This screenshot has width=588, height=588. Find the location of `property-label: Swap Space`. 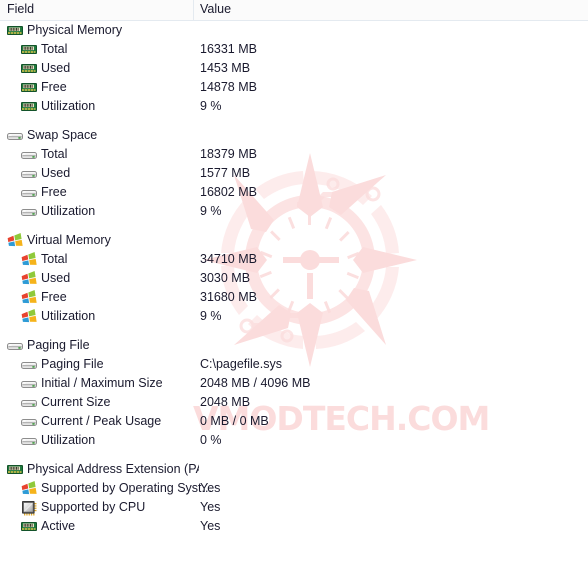

property-label: Swap Space is located at coordinates (62, 135).